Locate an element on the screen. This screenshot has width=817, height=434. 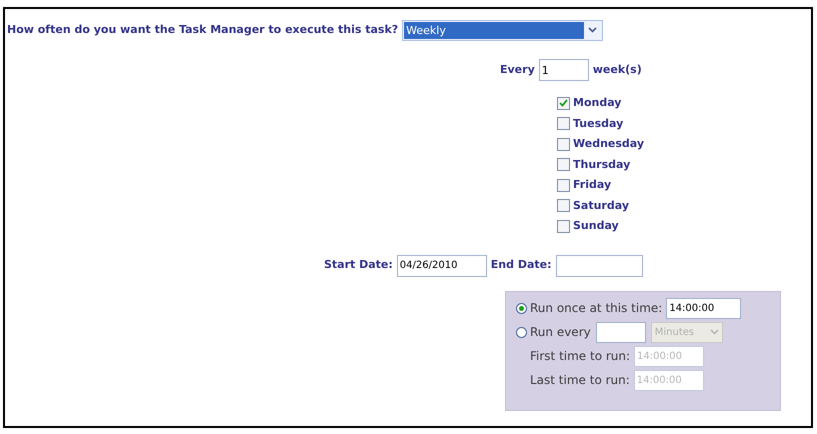
option-label: Run once at this time: is located at coordinates (596, 308).